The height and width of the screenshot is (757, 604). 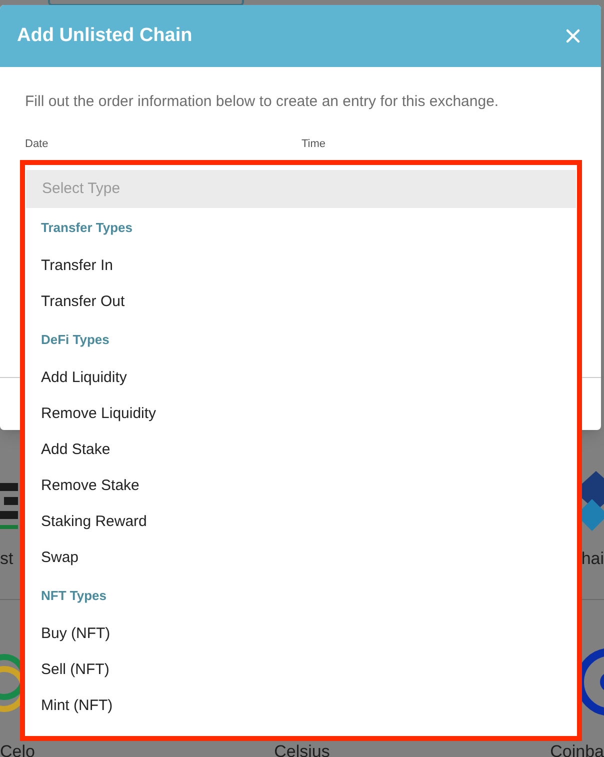 What do you see at coordinates (262, 102) in the screenshot?
I see `dialog-description: Fill out the order information below to create an entry for this exchange.` at bounding box center [262, 102].